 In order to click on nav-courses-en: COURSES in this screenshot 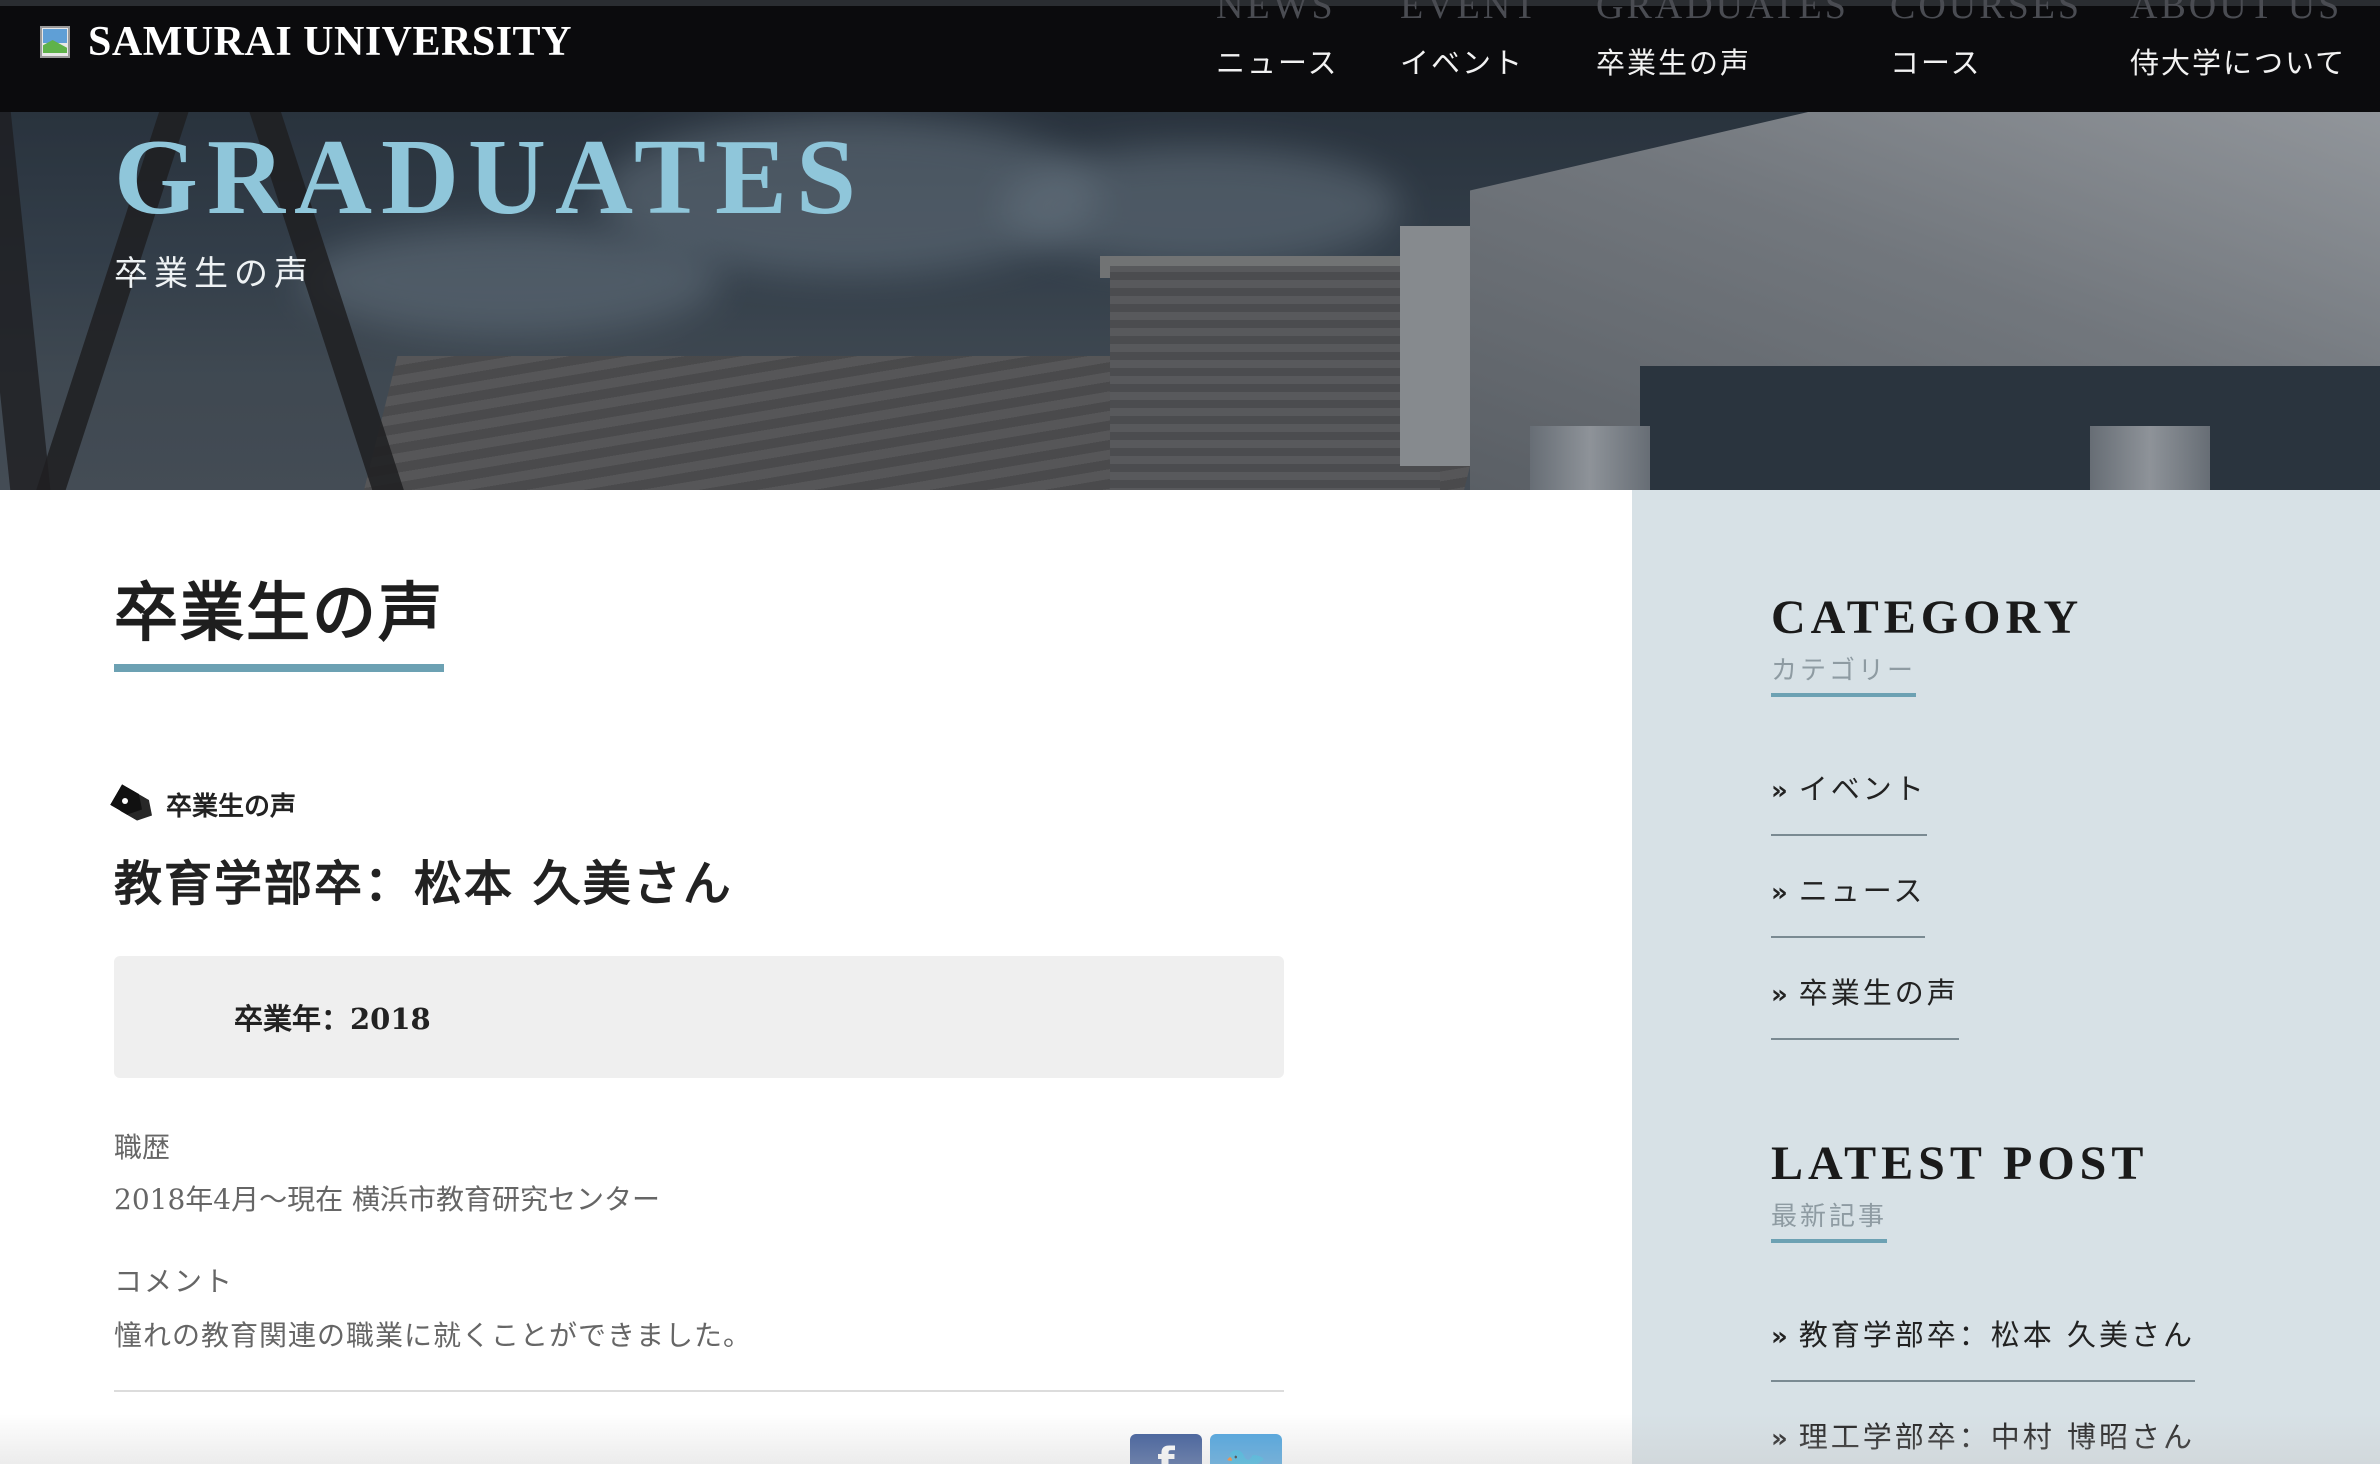, I will do `click(1986, 13)`.